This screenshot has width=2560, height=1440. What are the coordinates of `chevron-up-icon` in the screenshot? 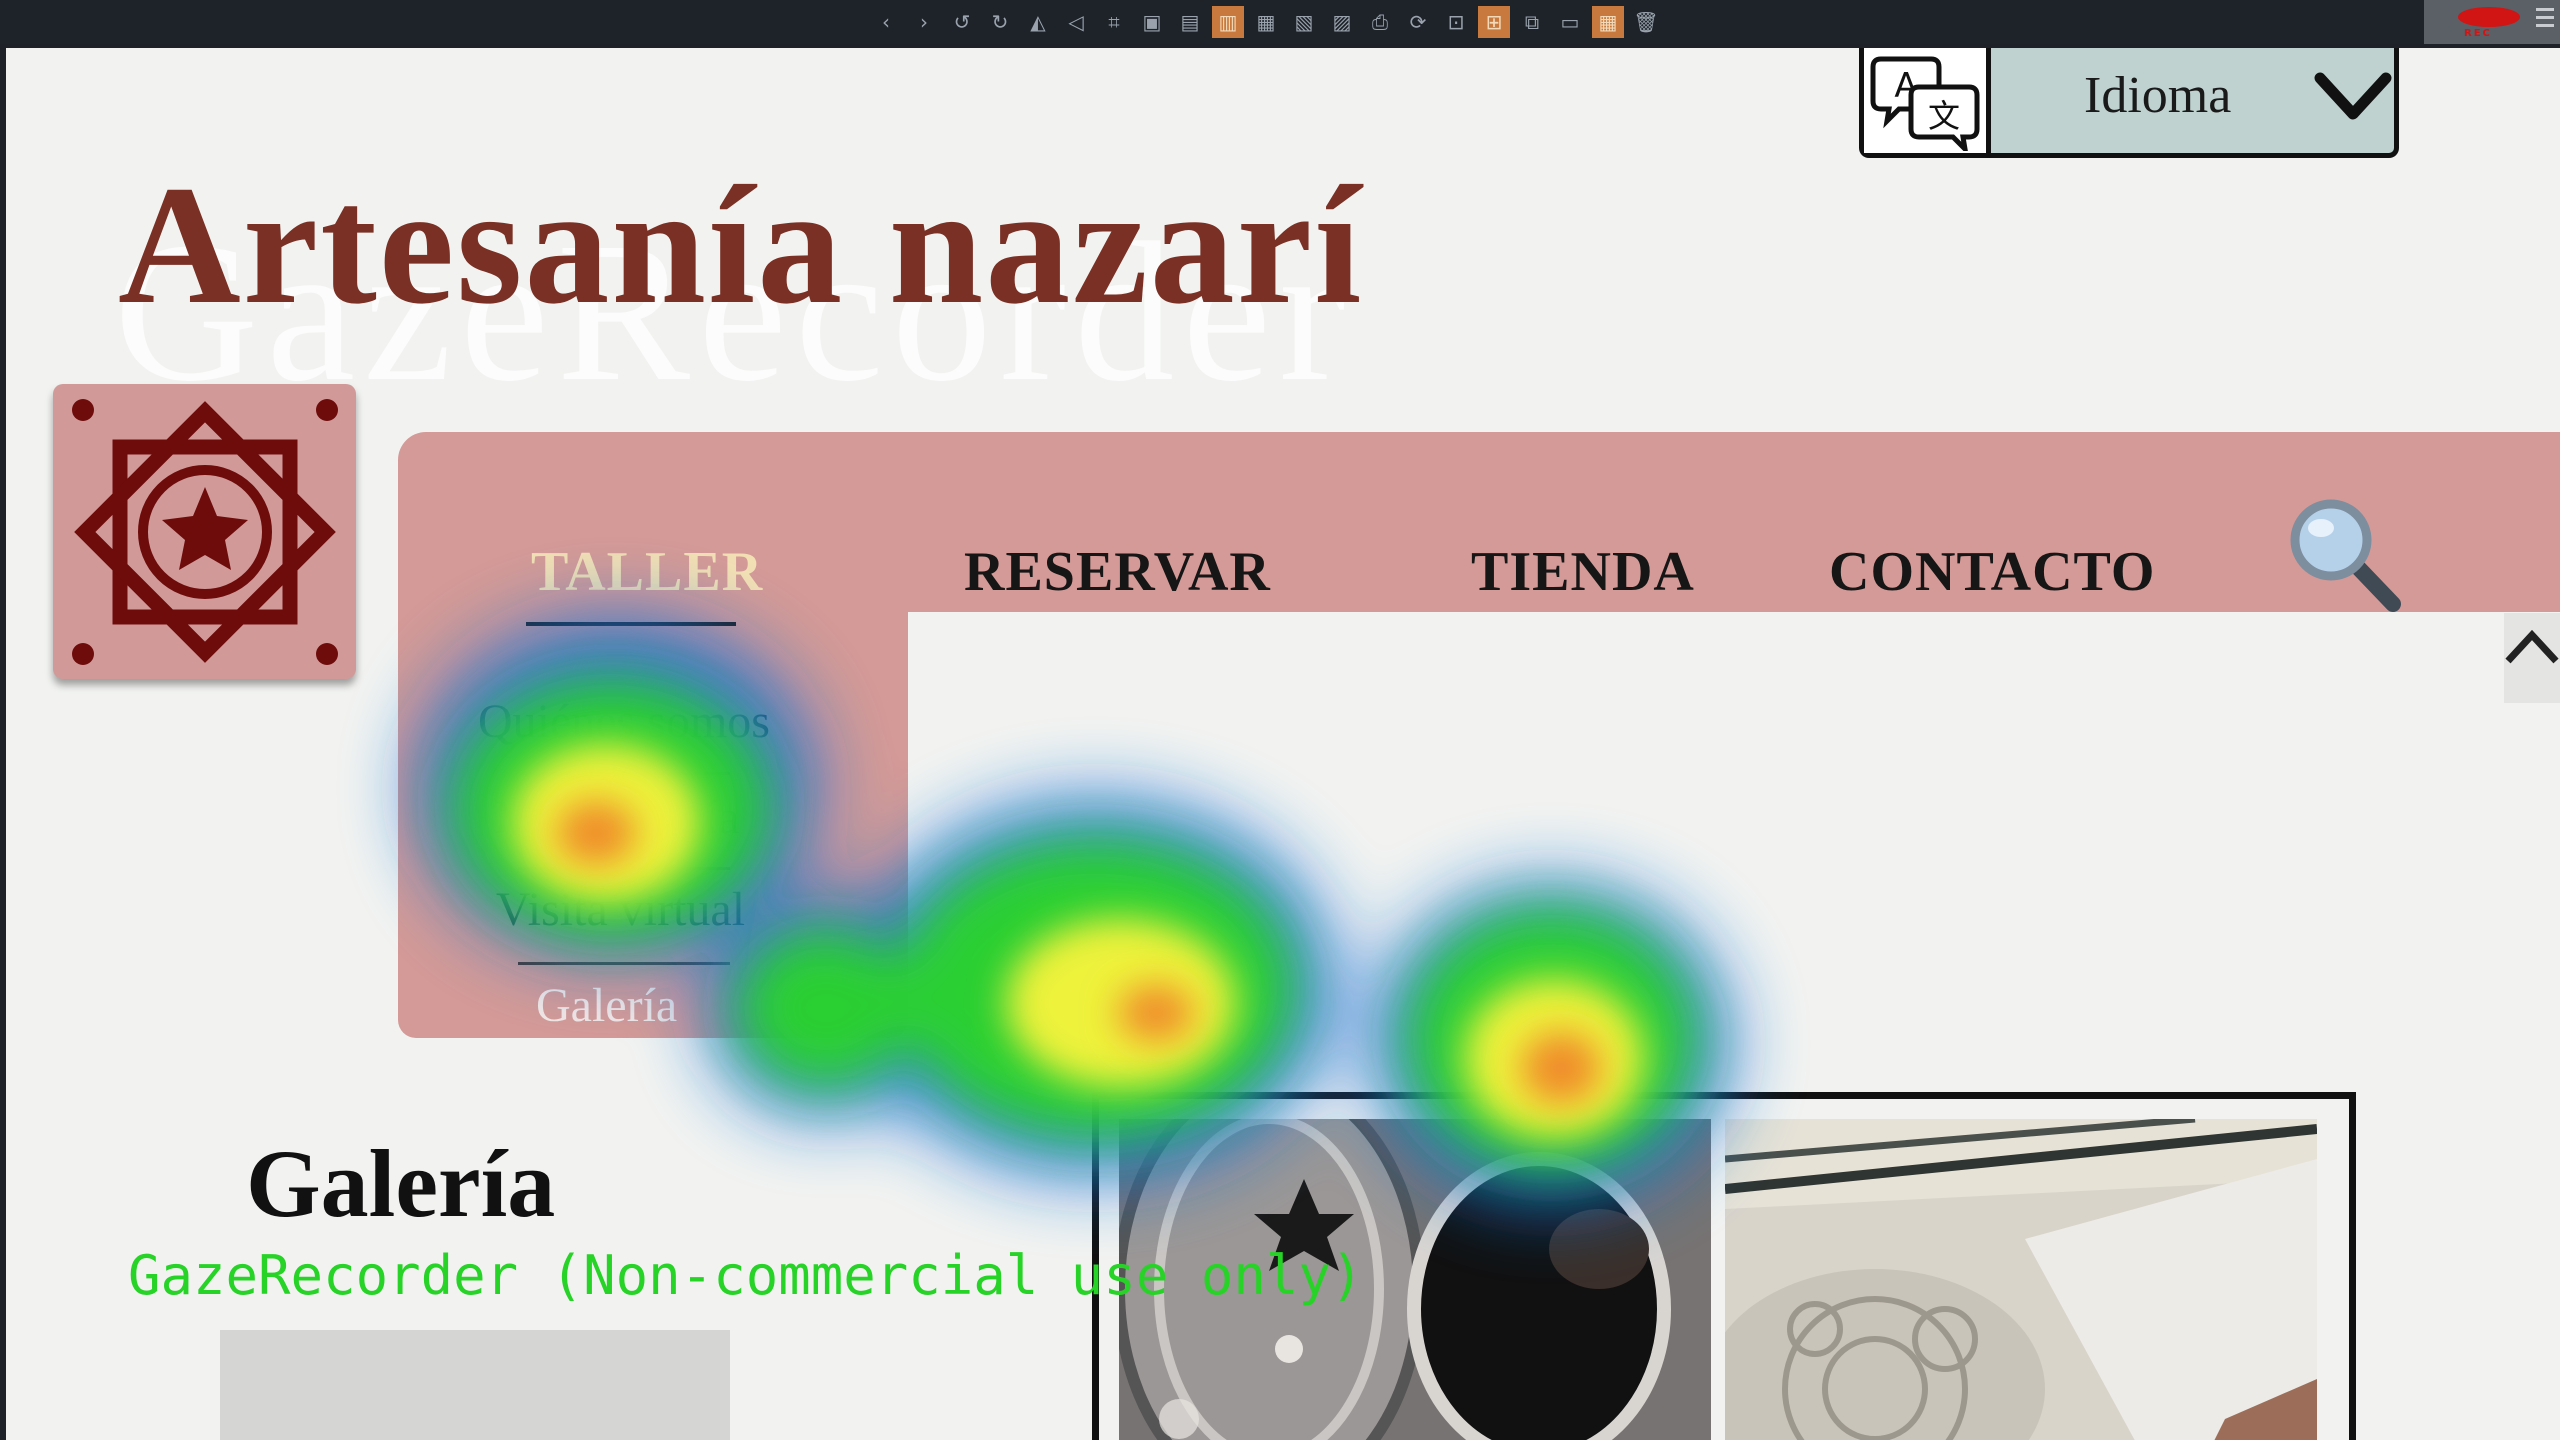 It's located at (2532, 646).